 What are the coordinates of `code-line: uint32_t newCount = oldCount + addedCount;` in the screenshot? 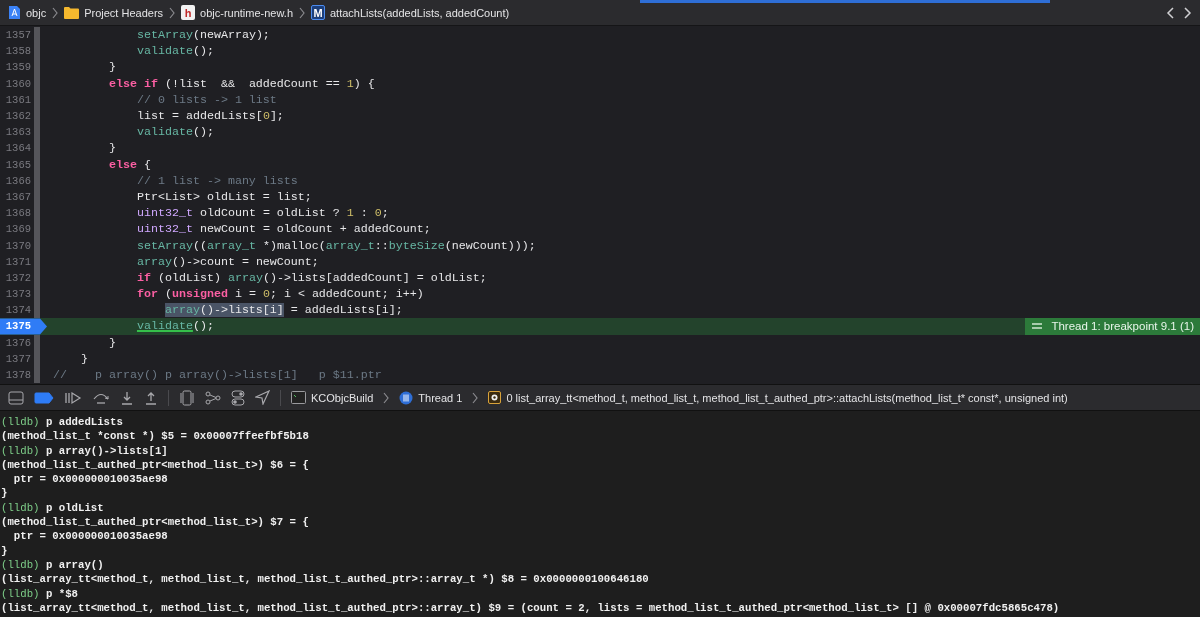 It's located at (283, 229).